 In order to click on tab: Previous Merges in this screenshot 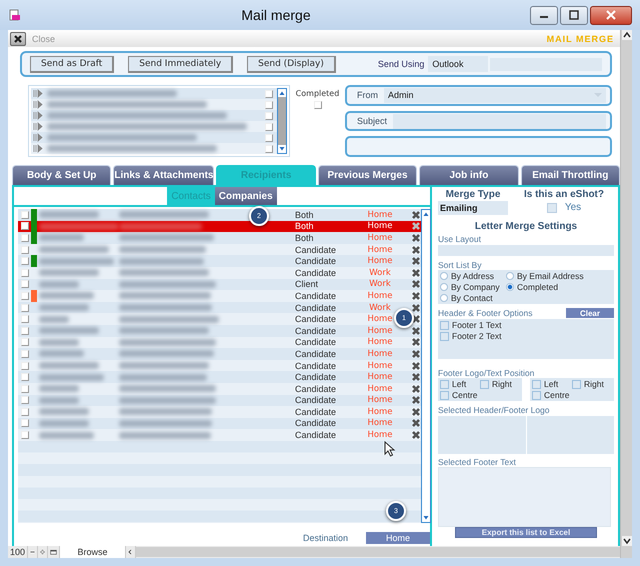, I will do `click(368, 175)`.